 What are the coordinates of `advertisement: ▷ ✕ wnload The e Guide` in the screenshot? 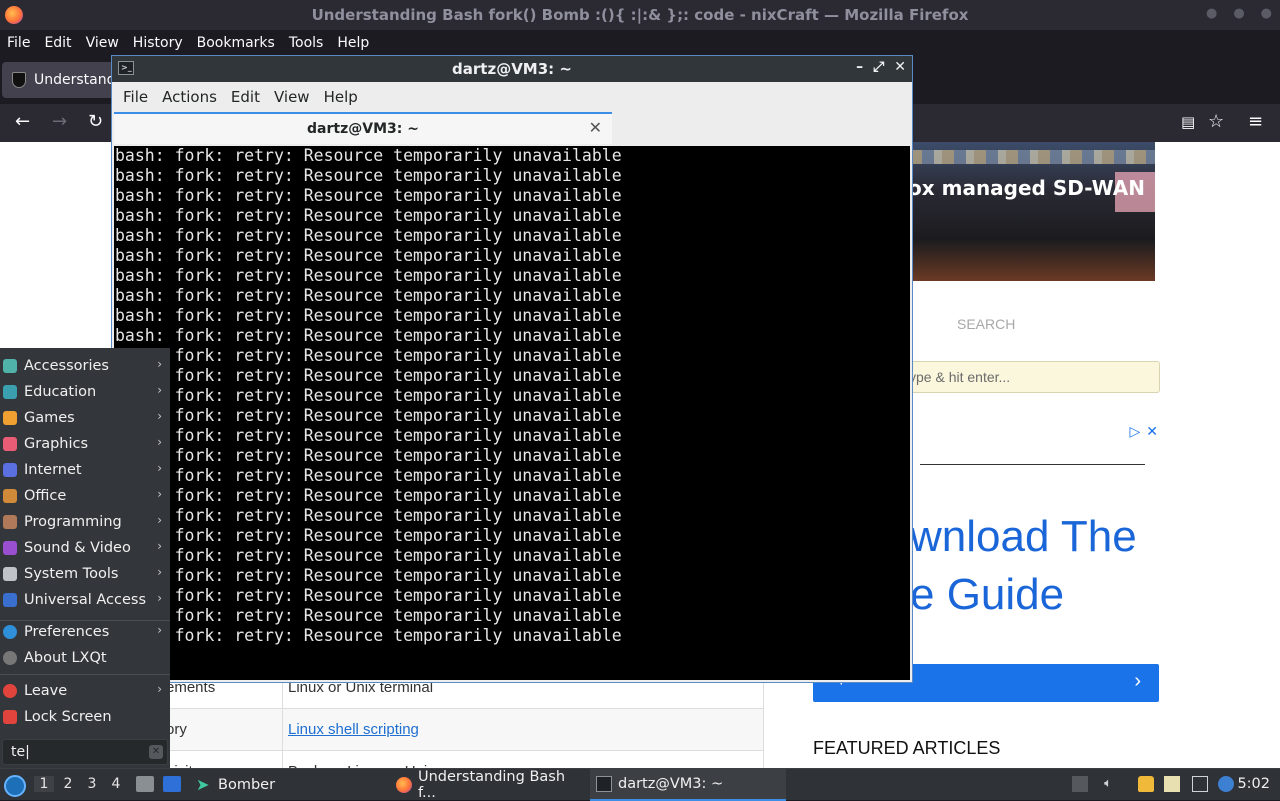 It's located at (1020, 562).